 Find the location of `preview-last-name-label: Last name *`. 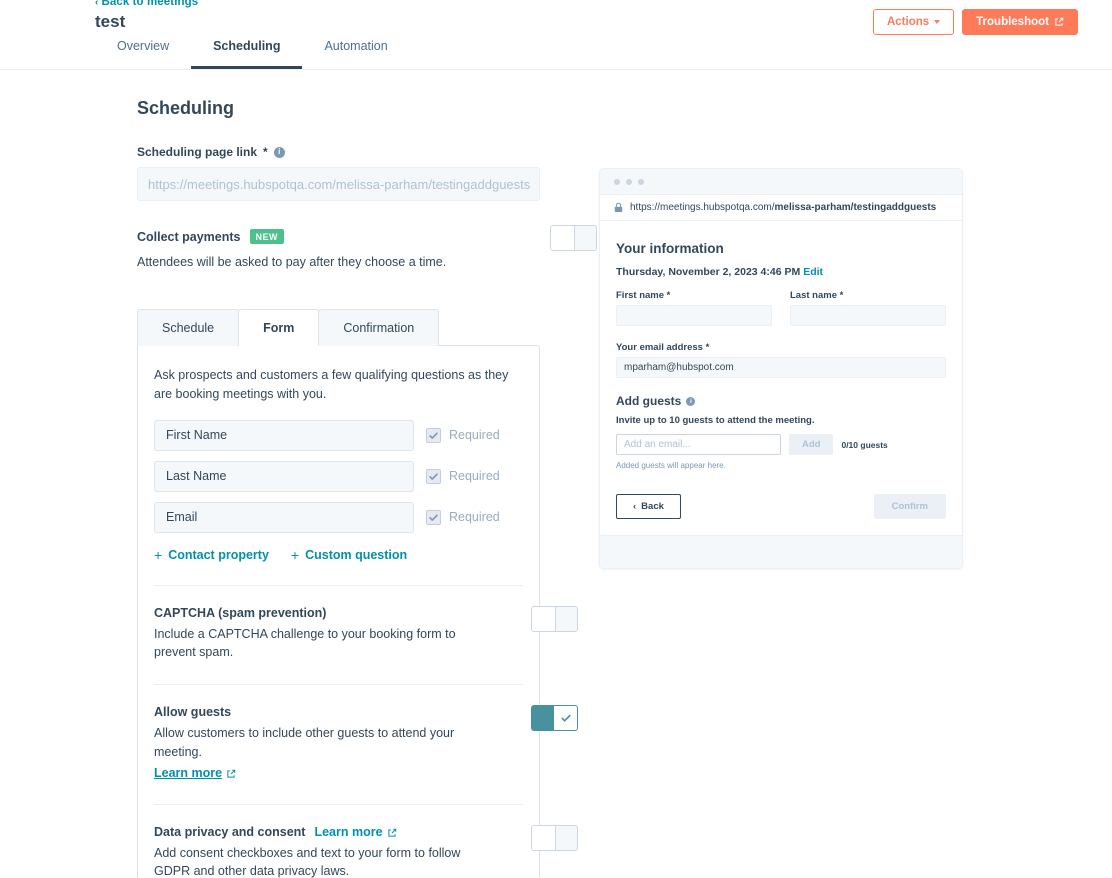

preview-last-name-label: Last name * is located at coordinates (817, 295).